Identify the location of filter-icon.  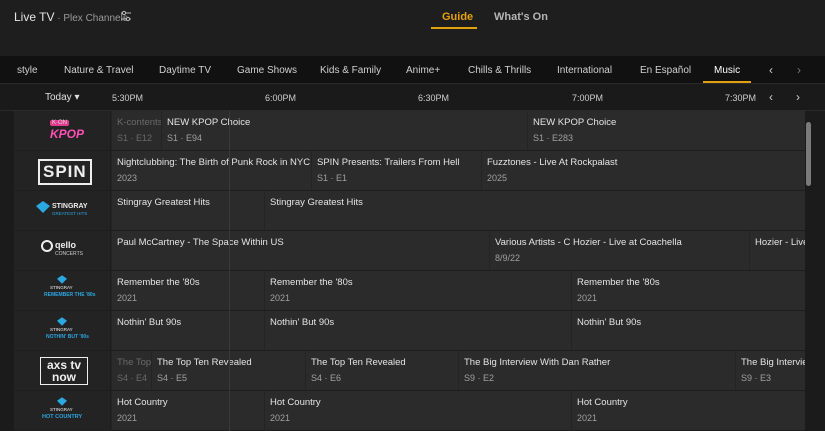
(126, 16).